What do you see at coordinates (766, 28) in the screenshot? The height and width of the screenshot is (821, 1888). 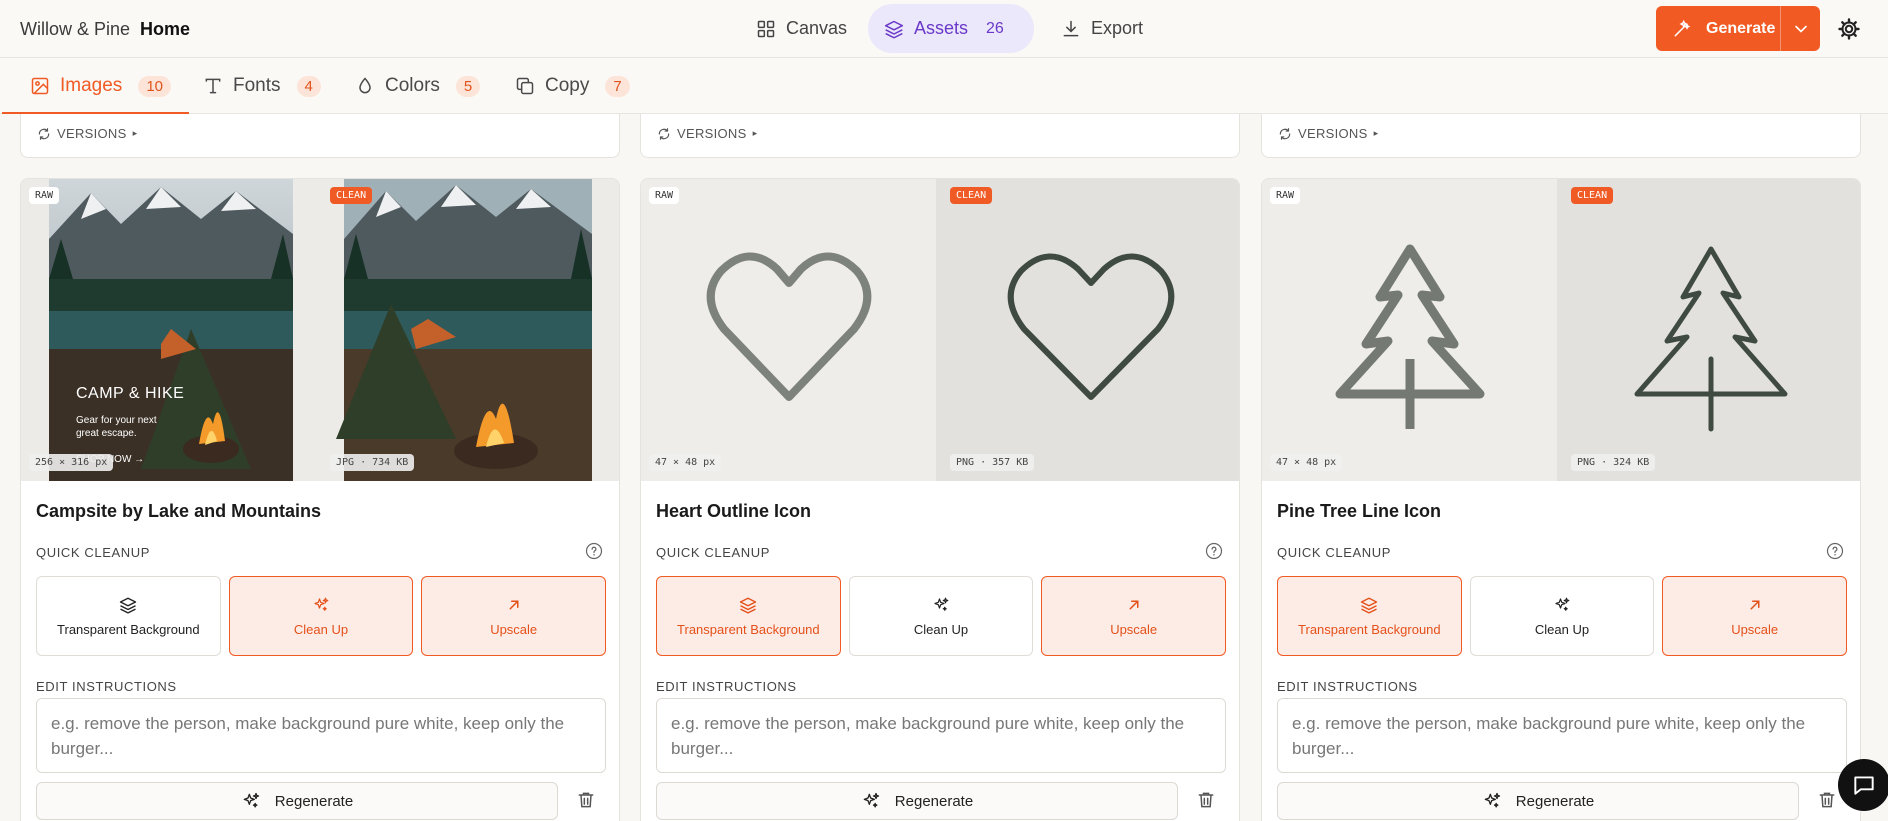 I see `grid-icon` at bounding box center [766, 28].